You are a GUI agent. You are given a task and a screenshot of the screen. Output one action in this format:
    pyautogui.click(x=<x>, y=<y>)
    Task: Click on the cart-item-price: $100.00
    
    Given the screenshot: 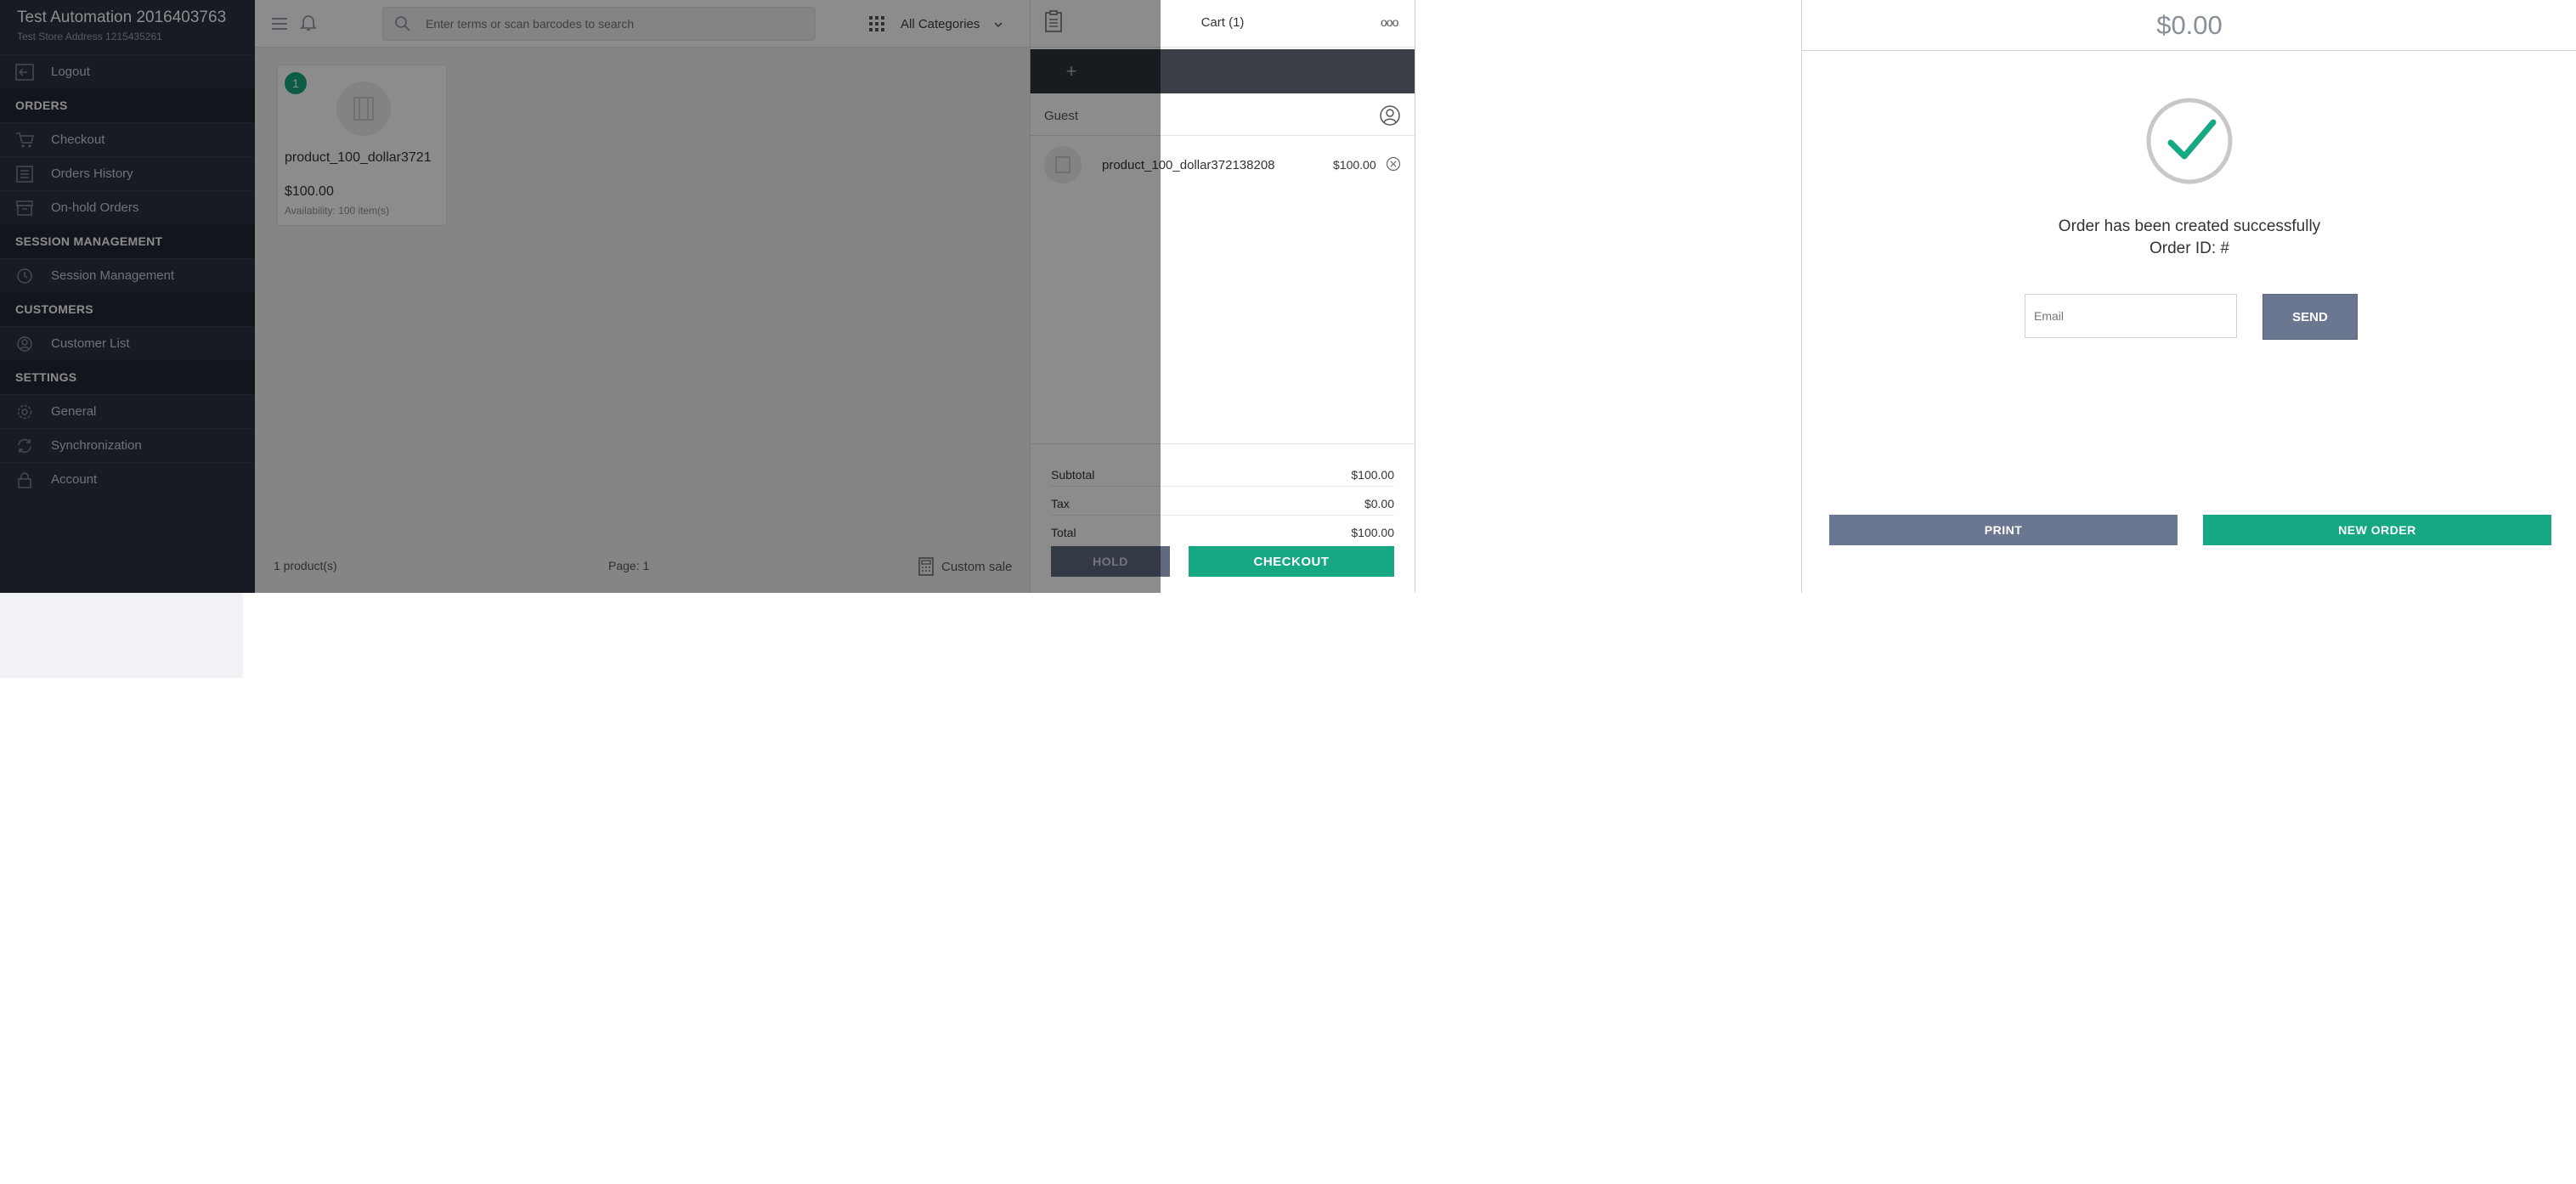 What is the action you would take?
    pyautogui.click(x=1354, y=165)
    